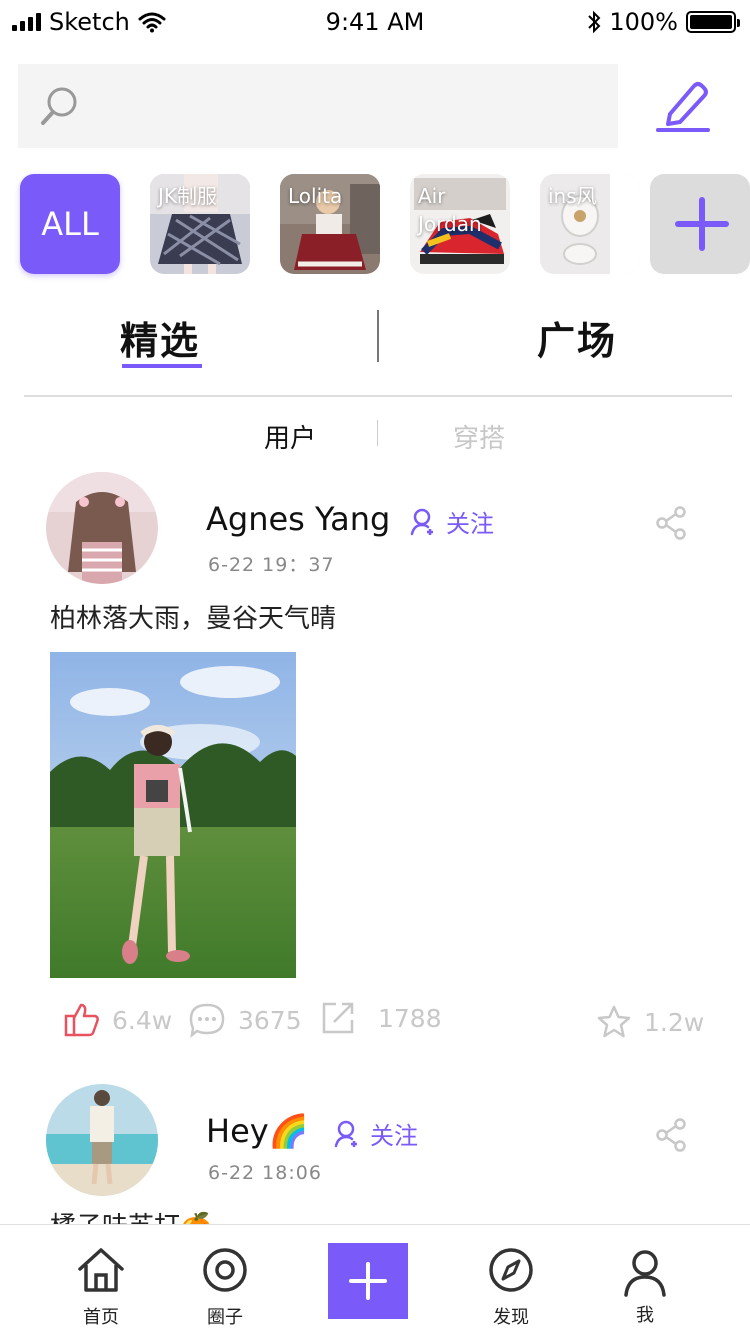 The image size is (750, 1334). Describe the element at coordinates (378, 396) in the screenshot. I see `tabs-divider-line` at that location.